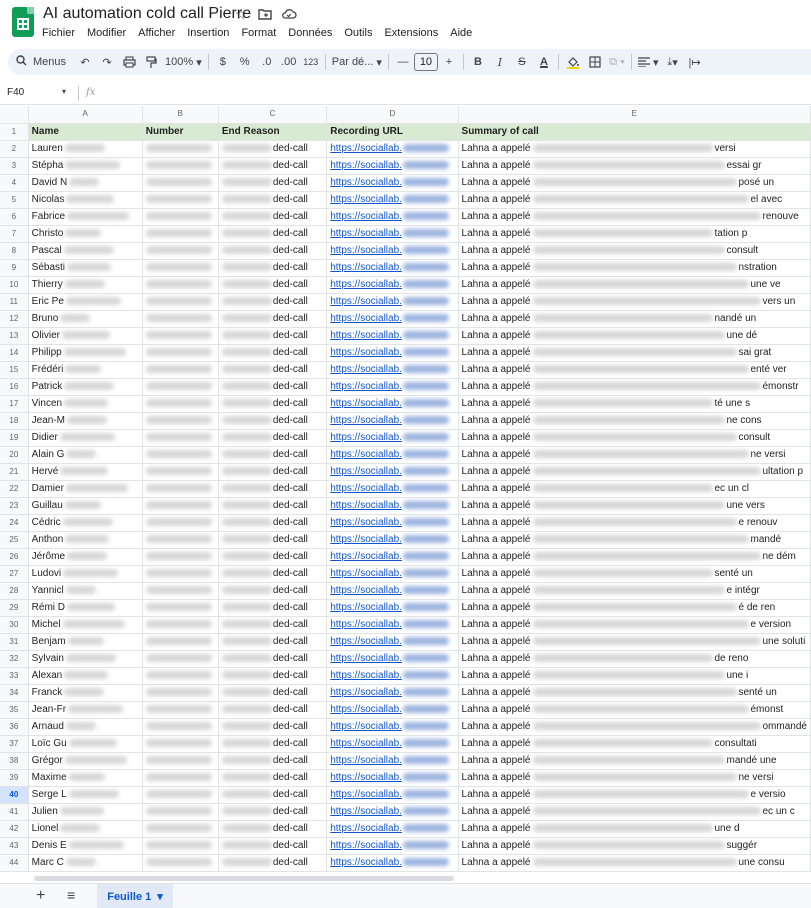 The width and height of the screenshot is (811, 908). What do you see at coordinates (85, 829) in the screenshot?
I see `cell-name: Lionel` at bounding box center [85, 829].